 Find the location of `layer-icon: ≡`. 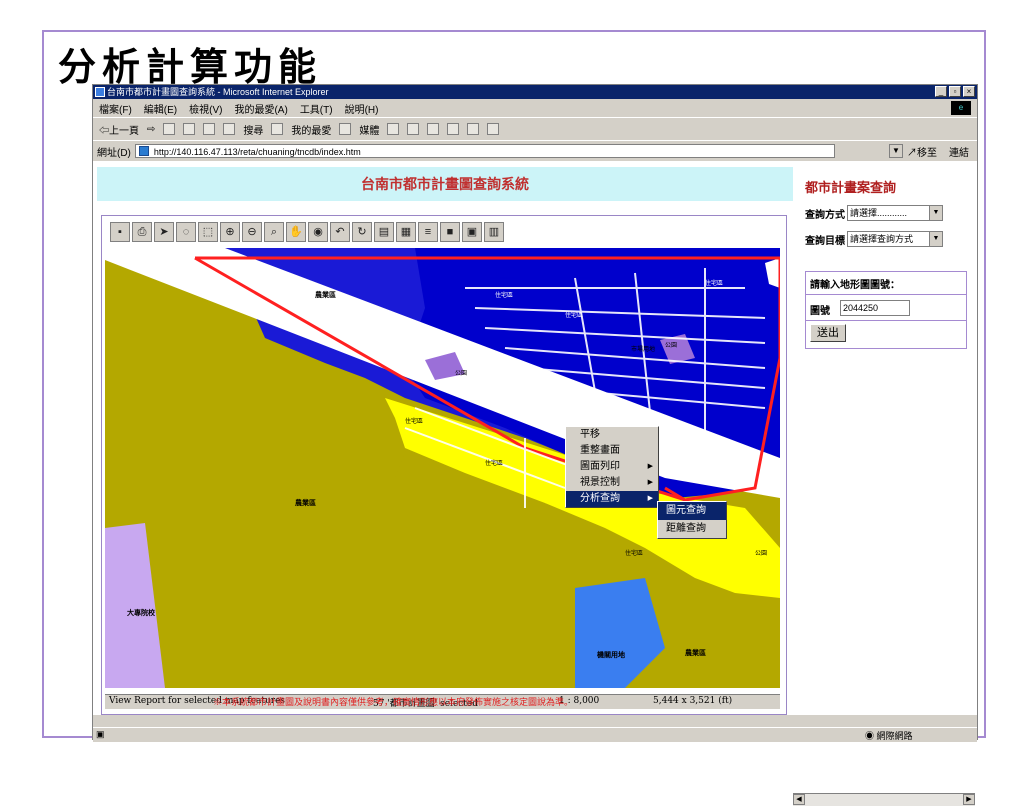

layer-icon: ≡ is located at coordinates (428, 232).